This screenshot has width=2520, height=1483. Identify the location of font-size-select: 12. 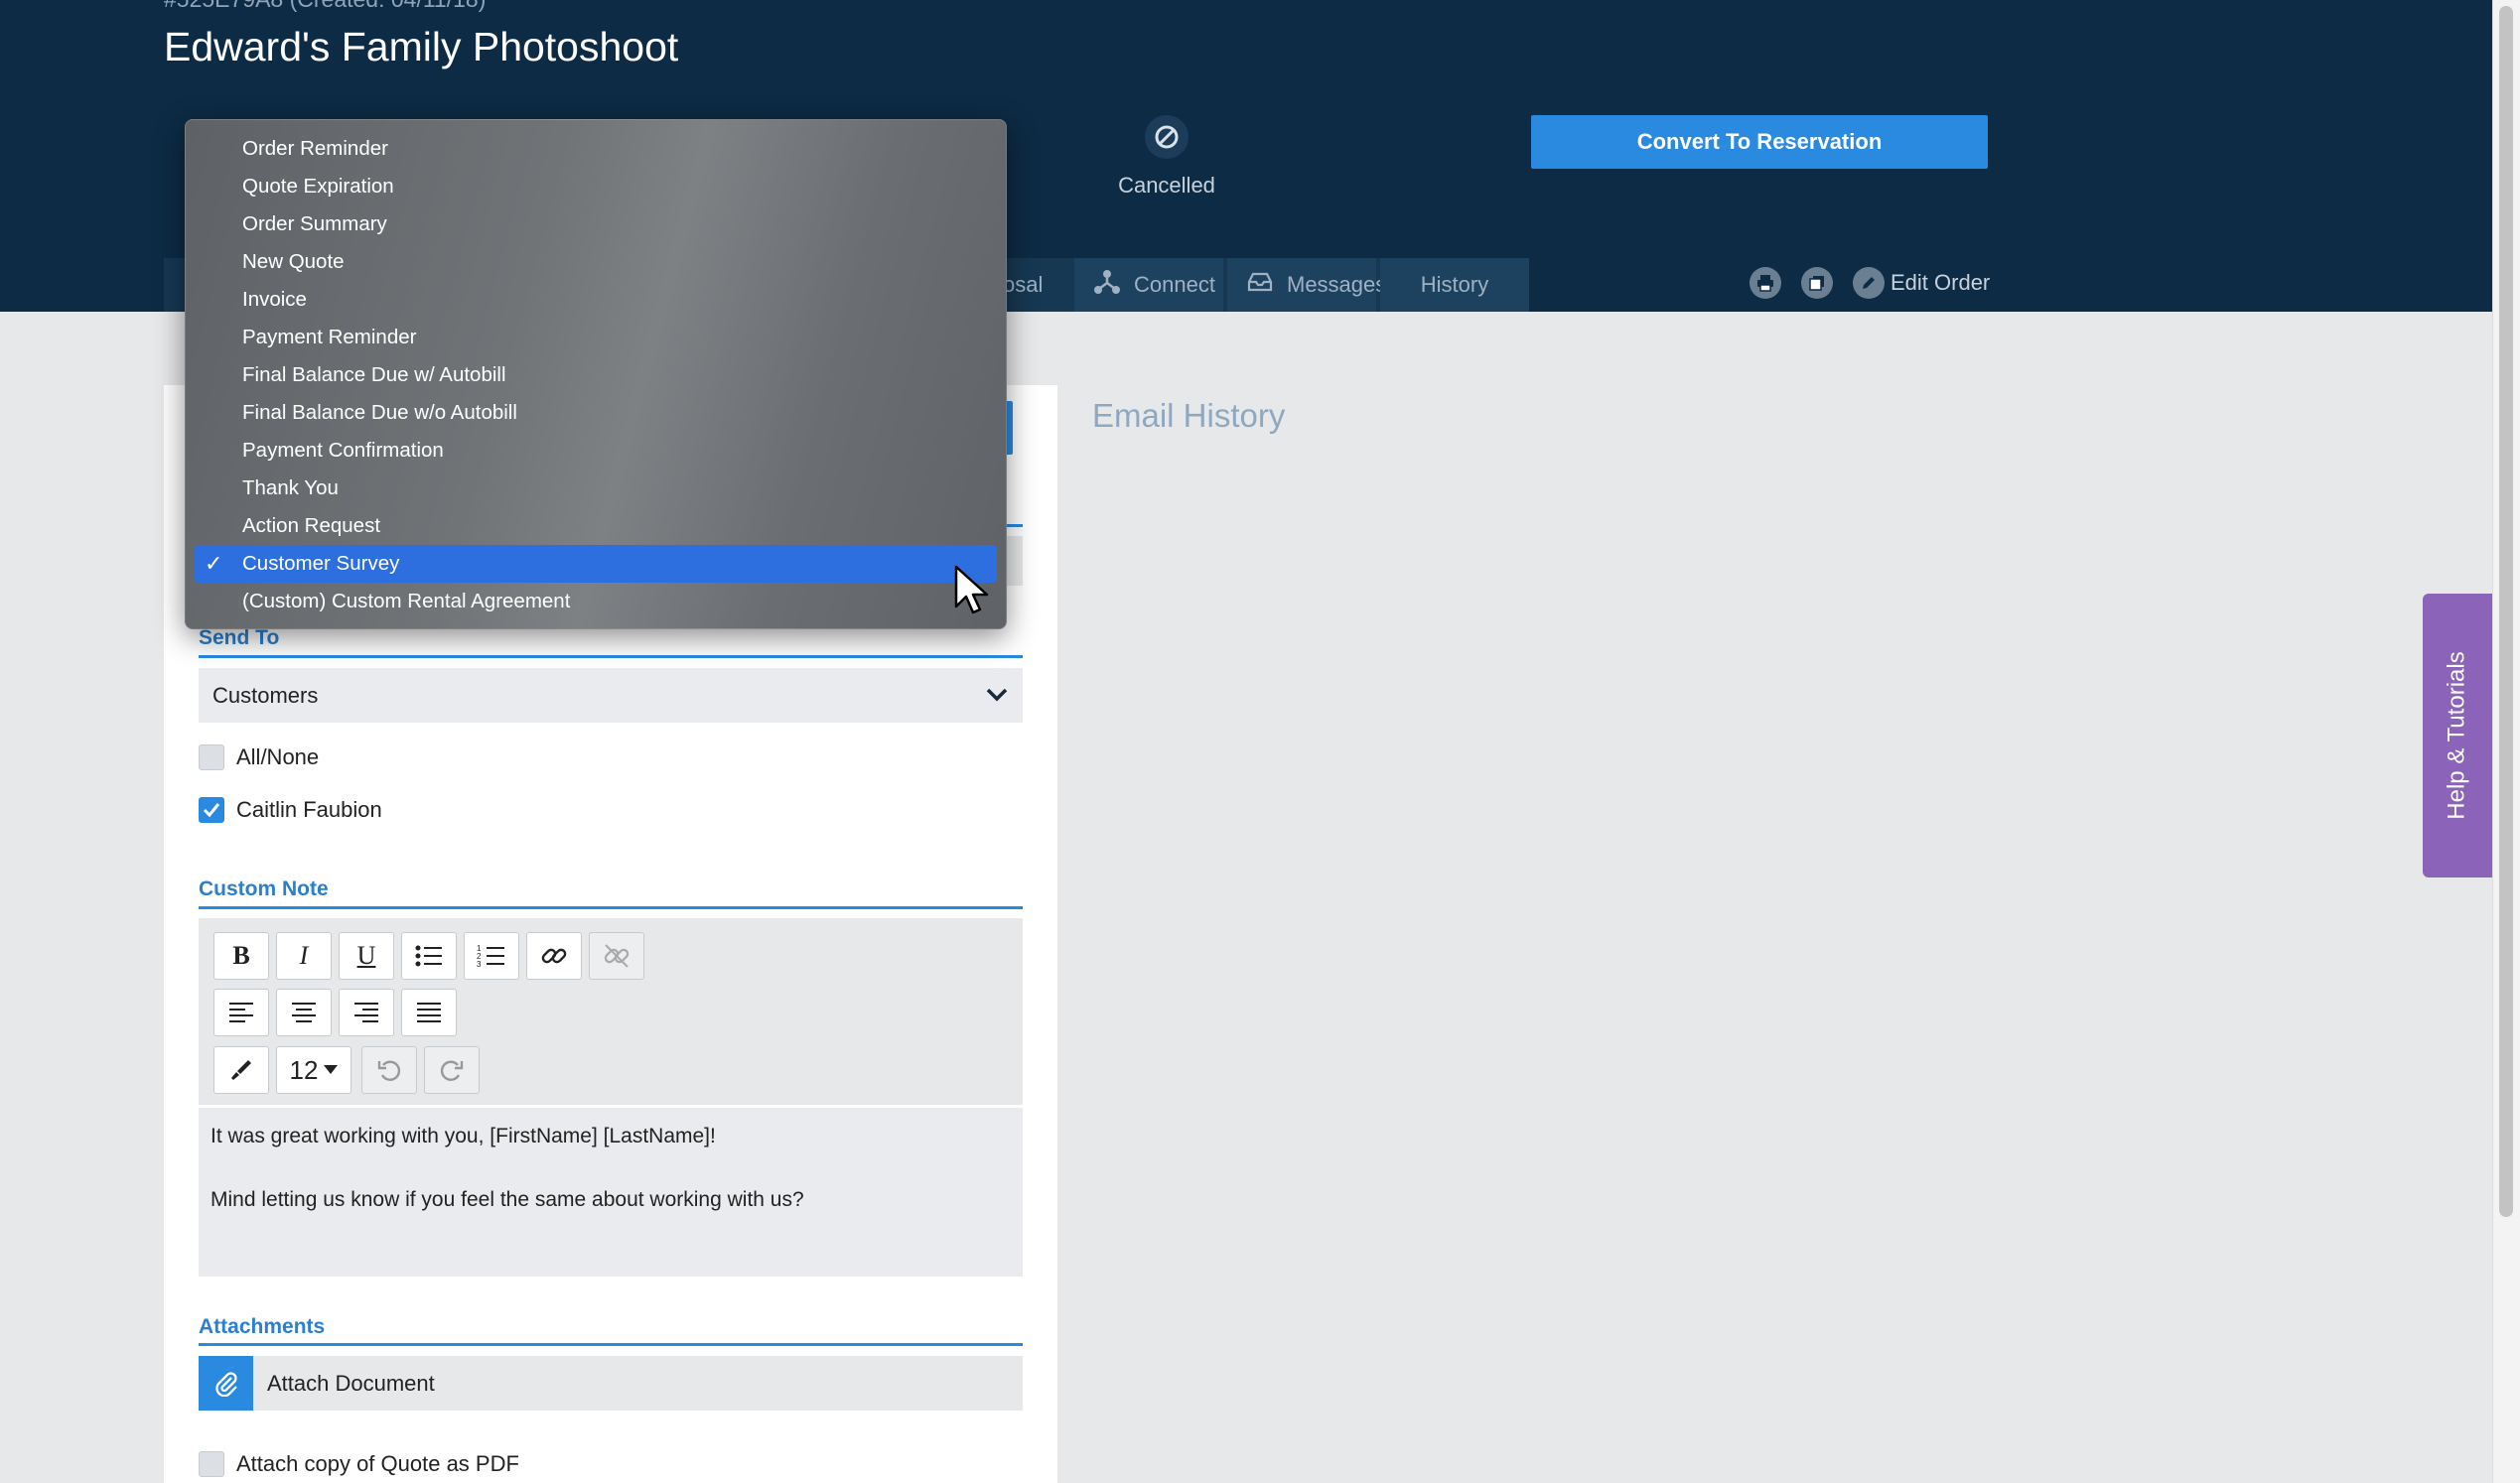
(313, 1070).